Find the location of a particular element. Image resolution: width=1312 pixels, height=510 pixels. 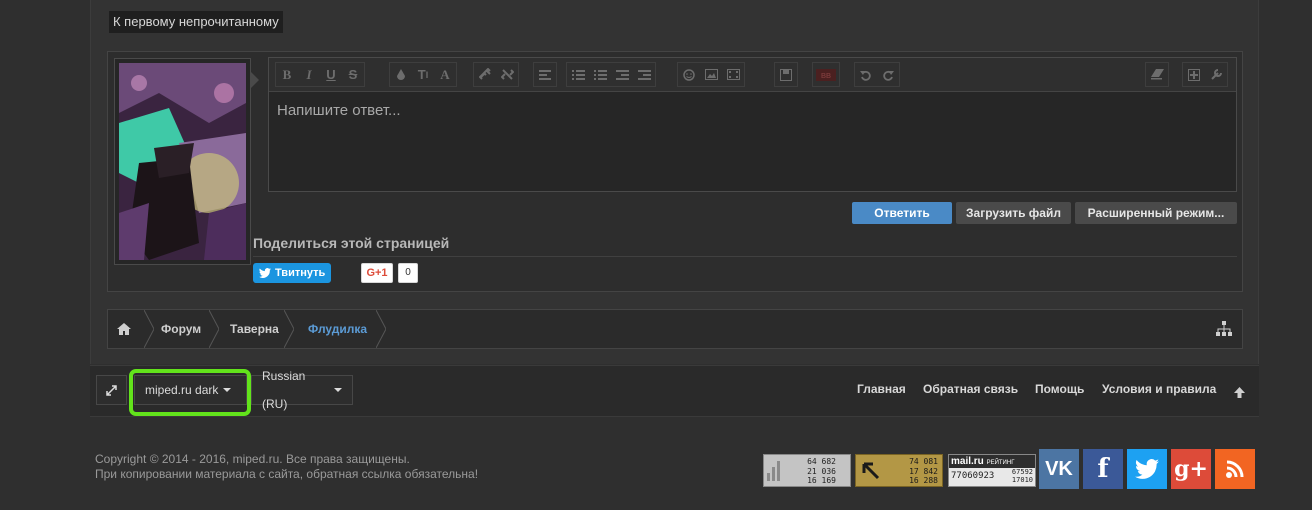

link-icon is located at coordinates (485, 74).